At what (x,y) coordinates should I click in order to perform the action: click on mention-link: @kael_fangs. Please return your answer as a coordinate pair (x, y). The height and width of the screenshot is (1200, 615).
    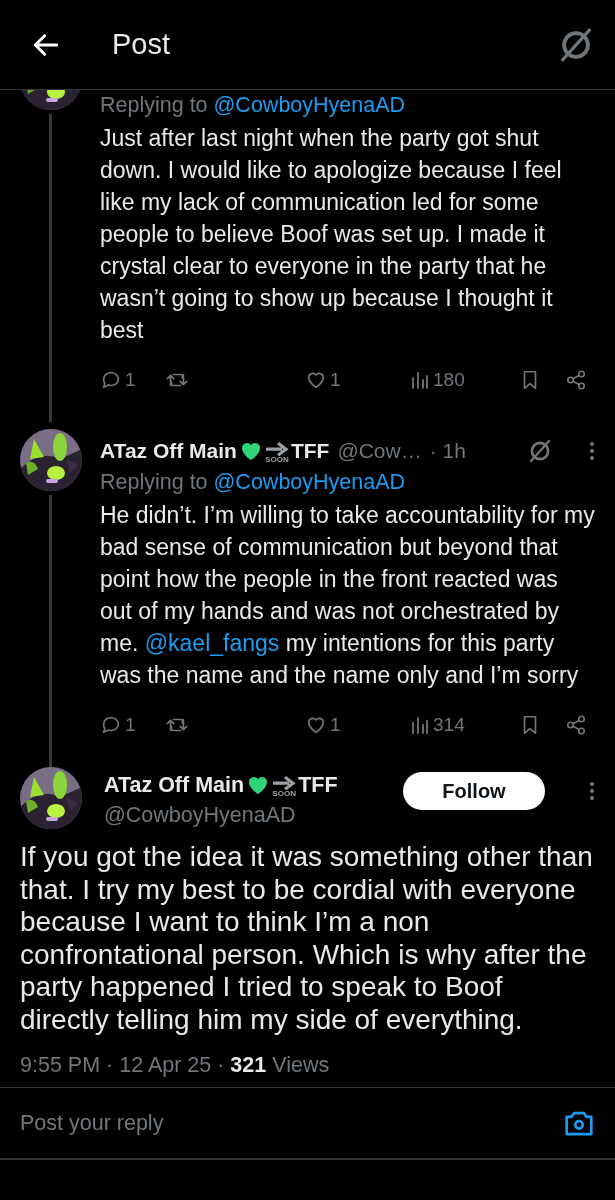
    Looking at the image, I should click on (212, 643).